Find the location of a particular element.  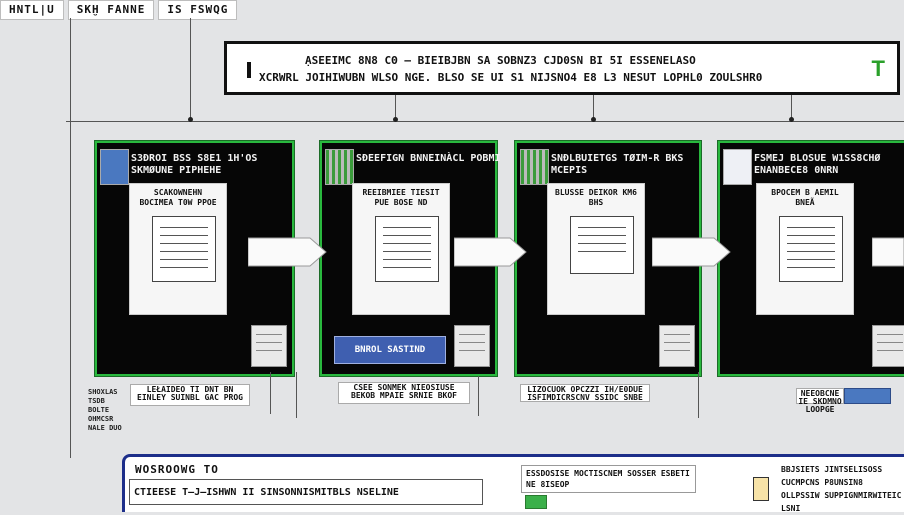

document-card: REEIBMIEE TIESIT PUE BOSE ND is located at coordinates (401, 249).